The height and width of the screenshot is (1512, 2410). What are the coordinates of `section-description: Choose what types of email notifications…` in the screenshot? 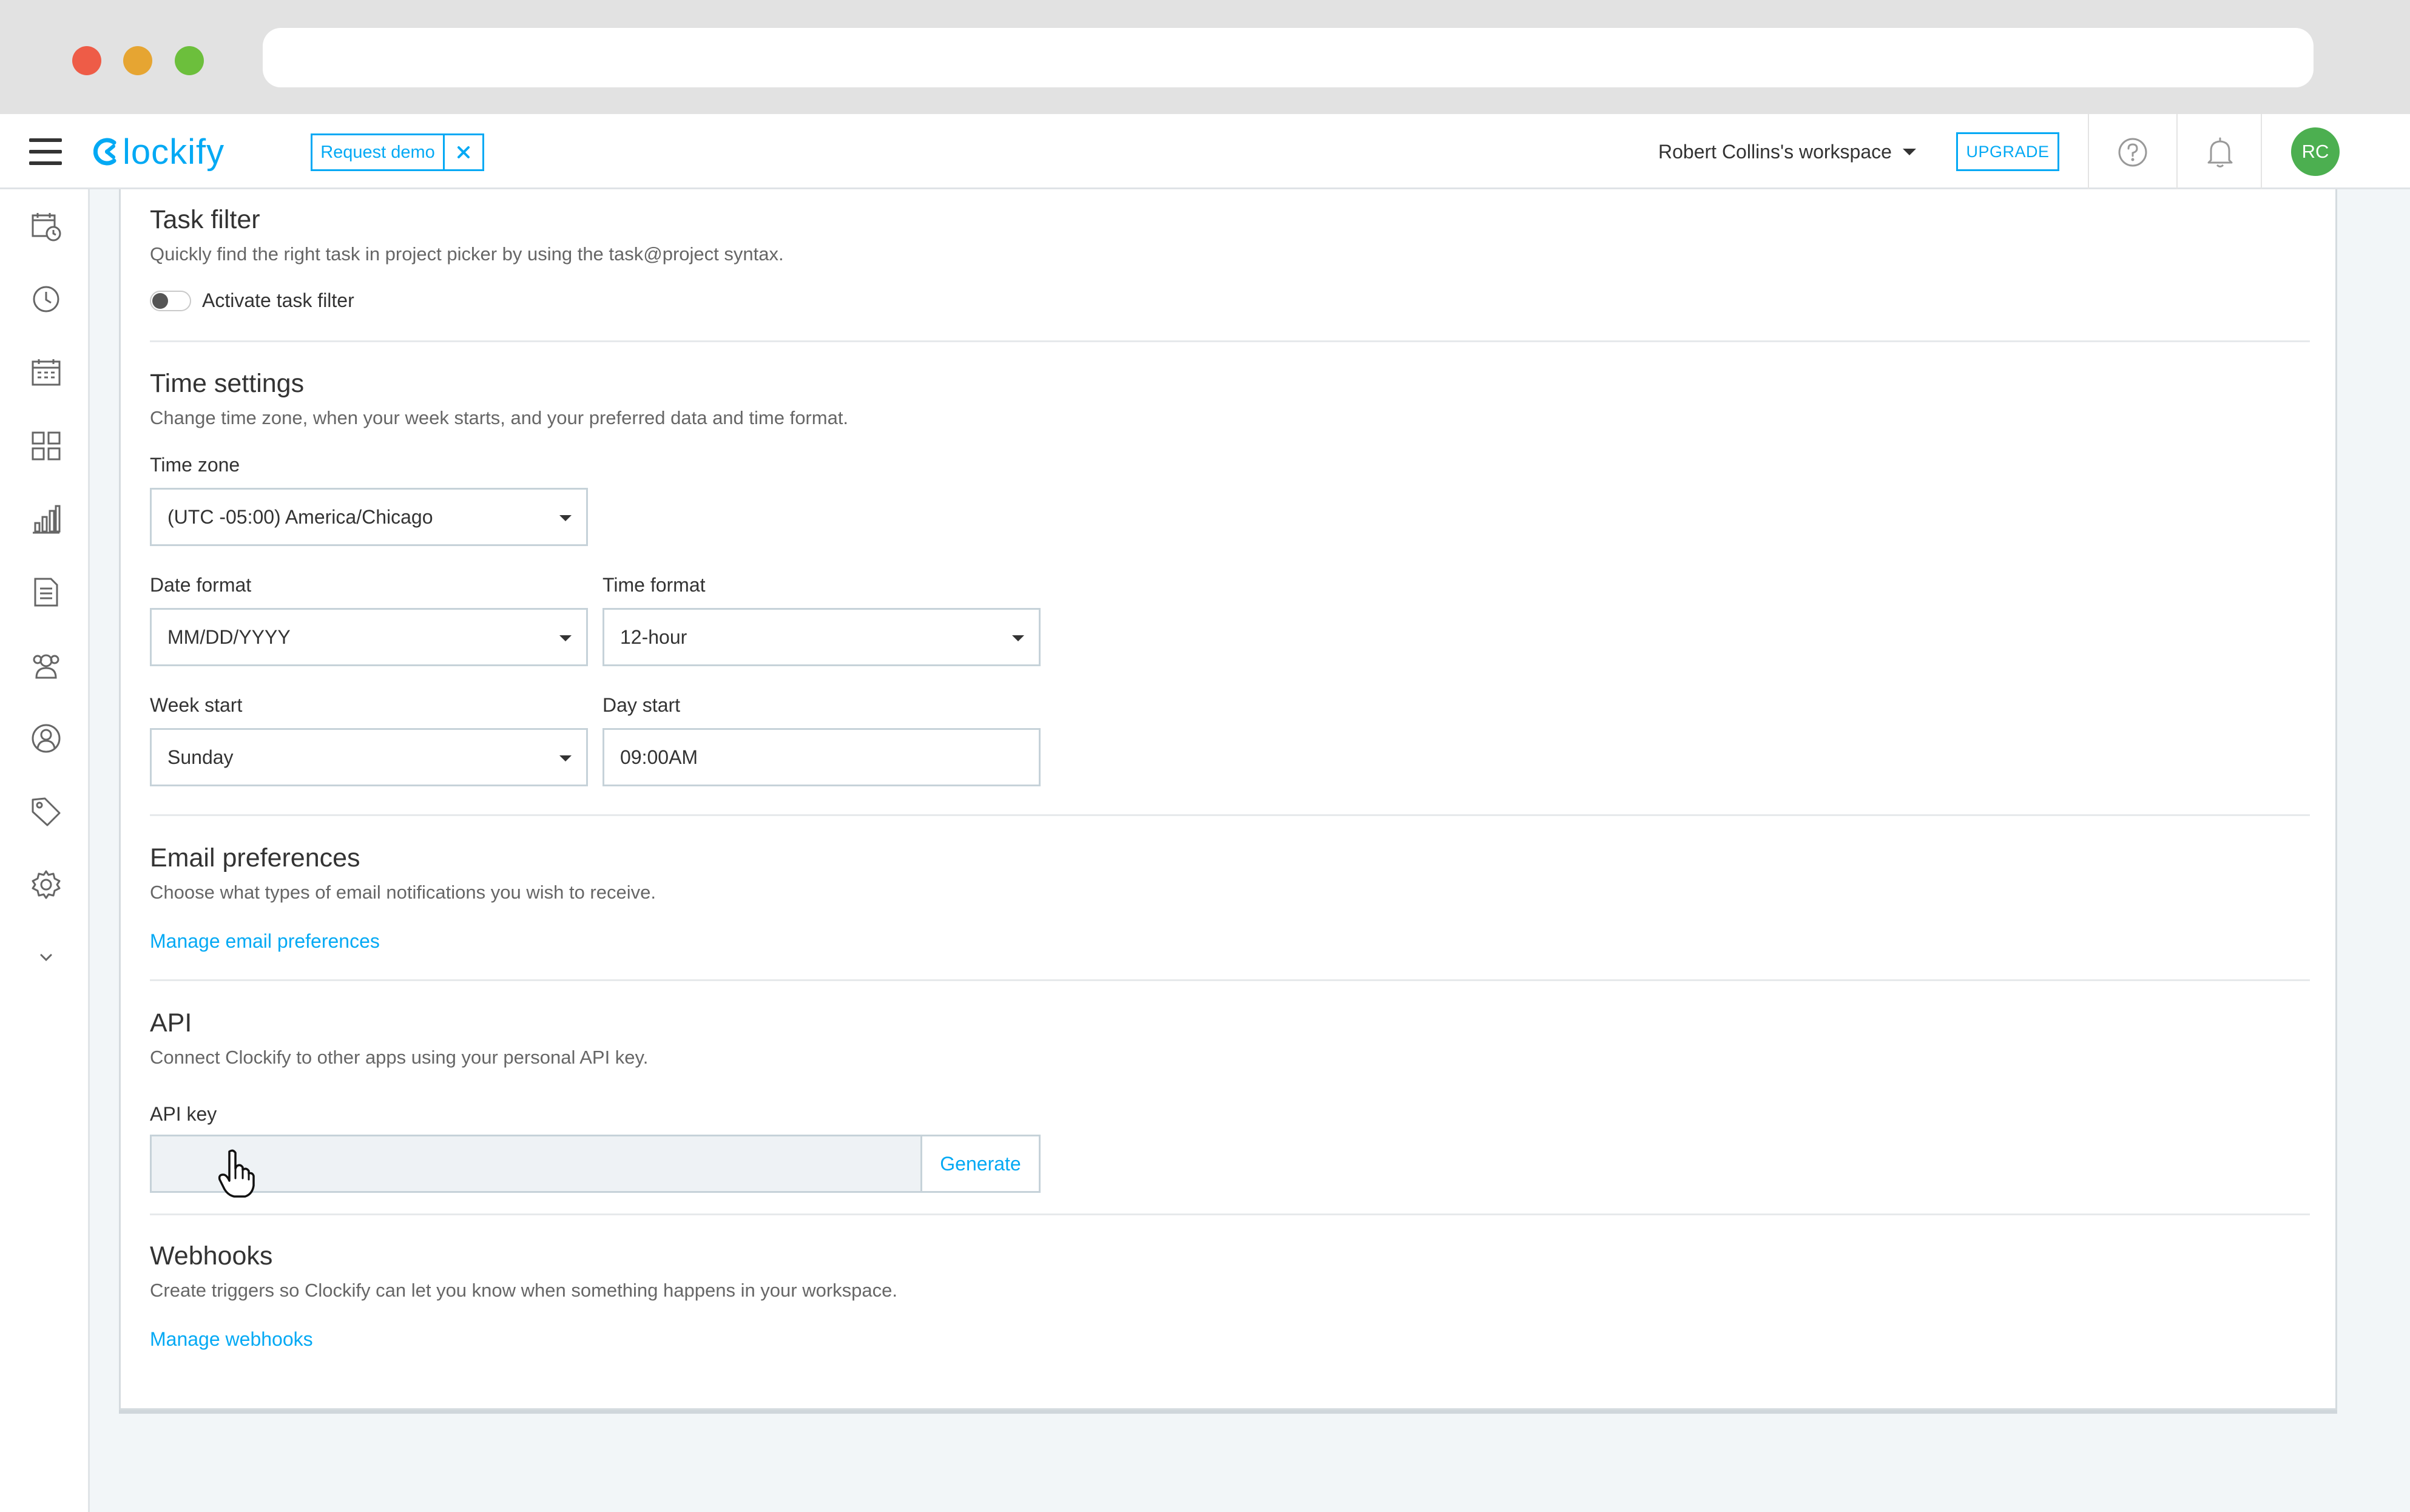 It's located at (403, 892).